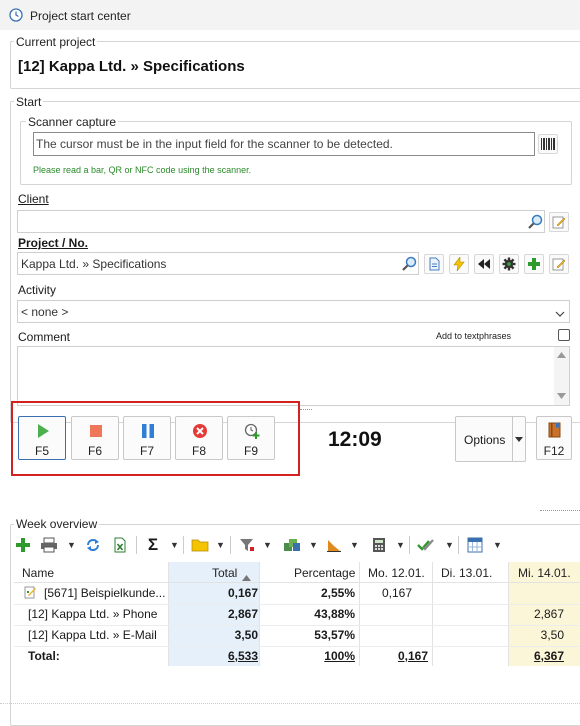 Image resolution: width=580 pixels, height=726 pixels. I want to click on total-row-percentage: 100%, so click(339, 656).